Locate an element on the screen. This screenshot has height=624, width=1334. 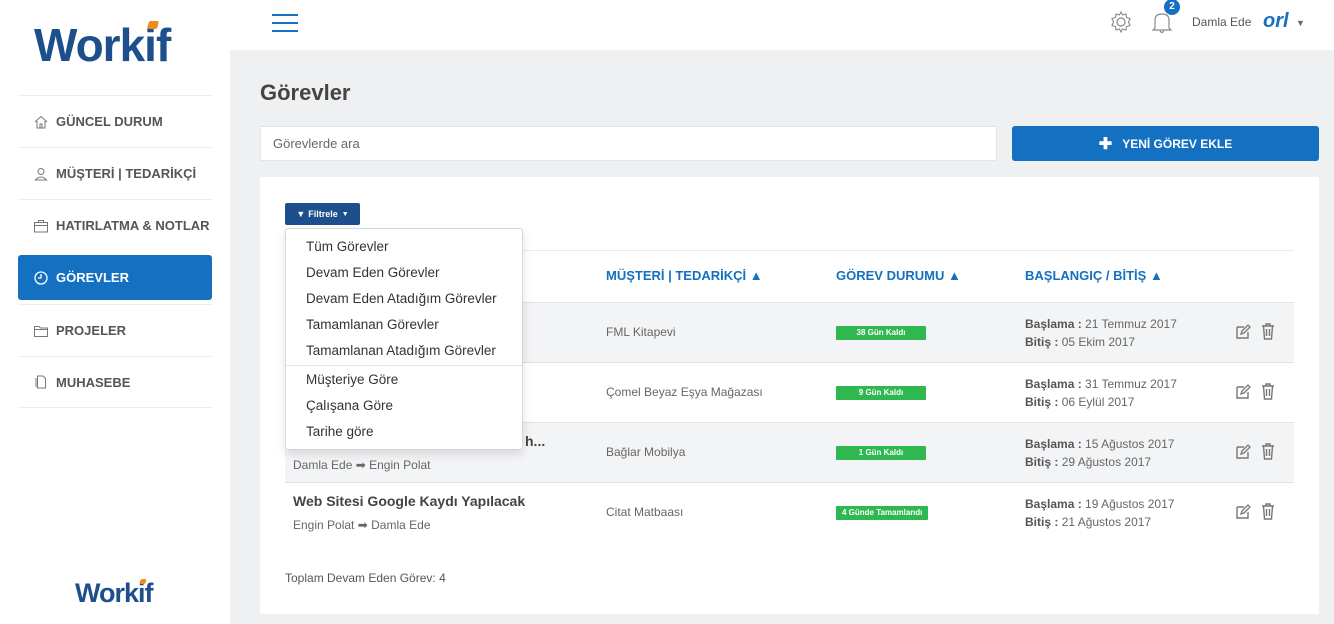
status-badge: 1 Gün Kaldı is located at coordinates (881, 453).